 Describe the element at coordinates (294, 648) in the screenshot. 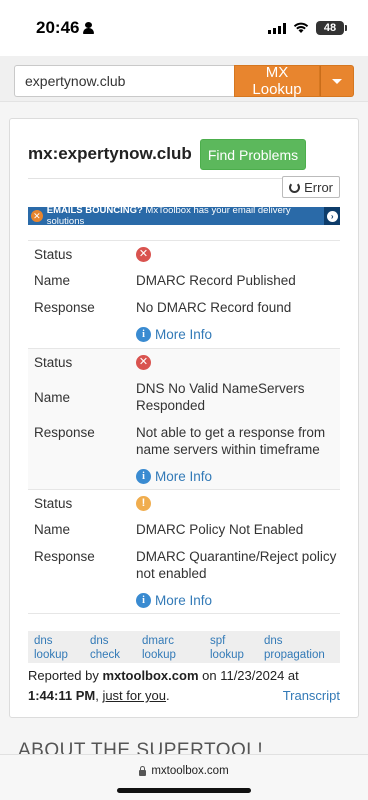

I see `tool-link-dns-propagation: dns propagation` at that location.